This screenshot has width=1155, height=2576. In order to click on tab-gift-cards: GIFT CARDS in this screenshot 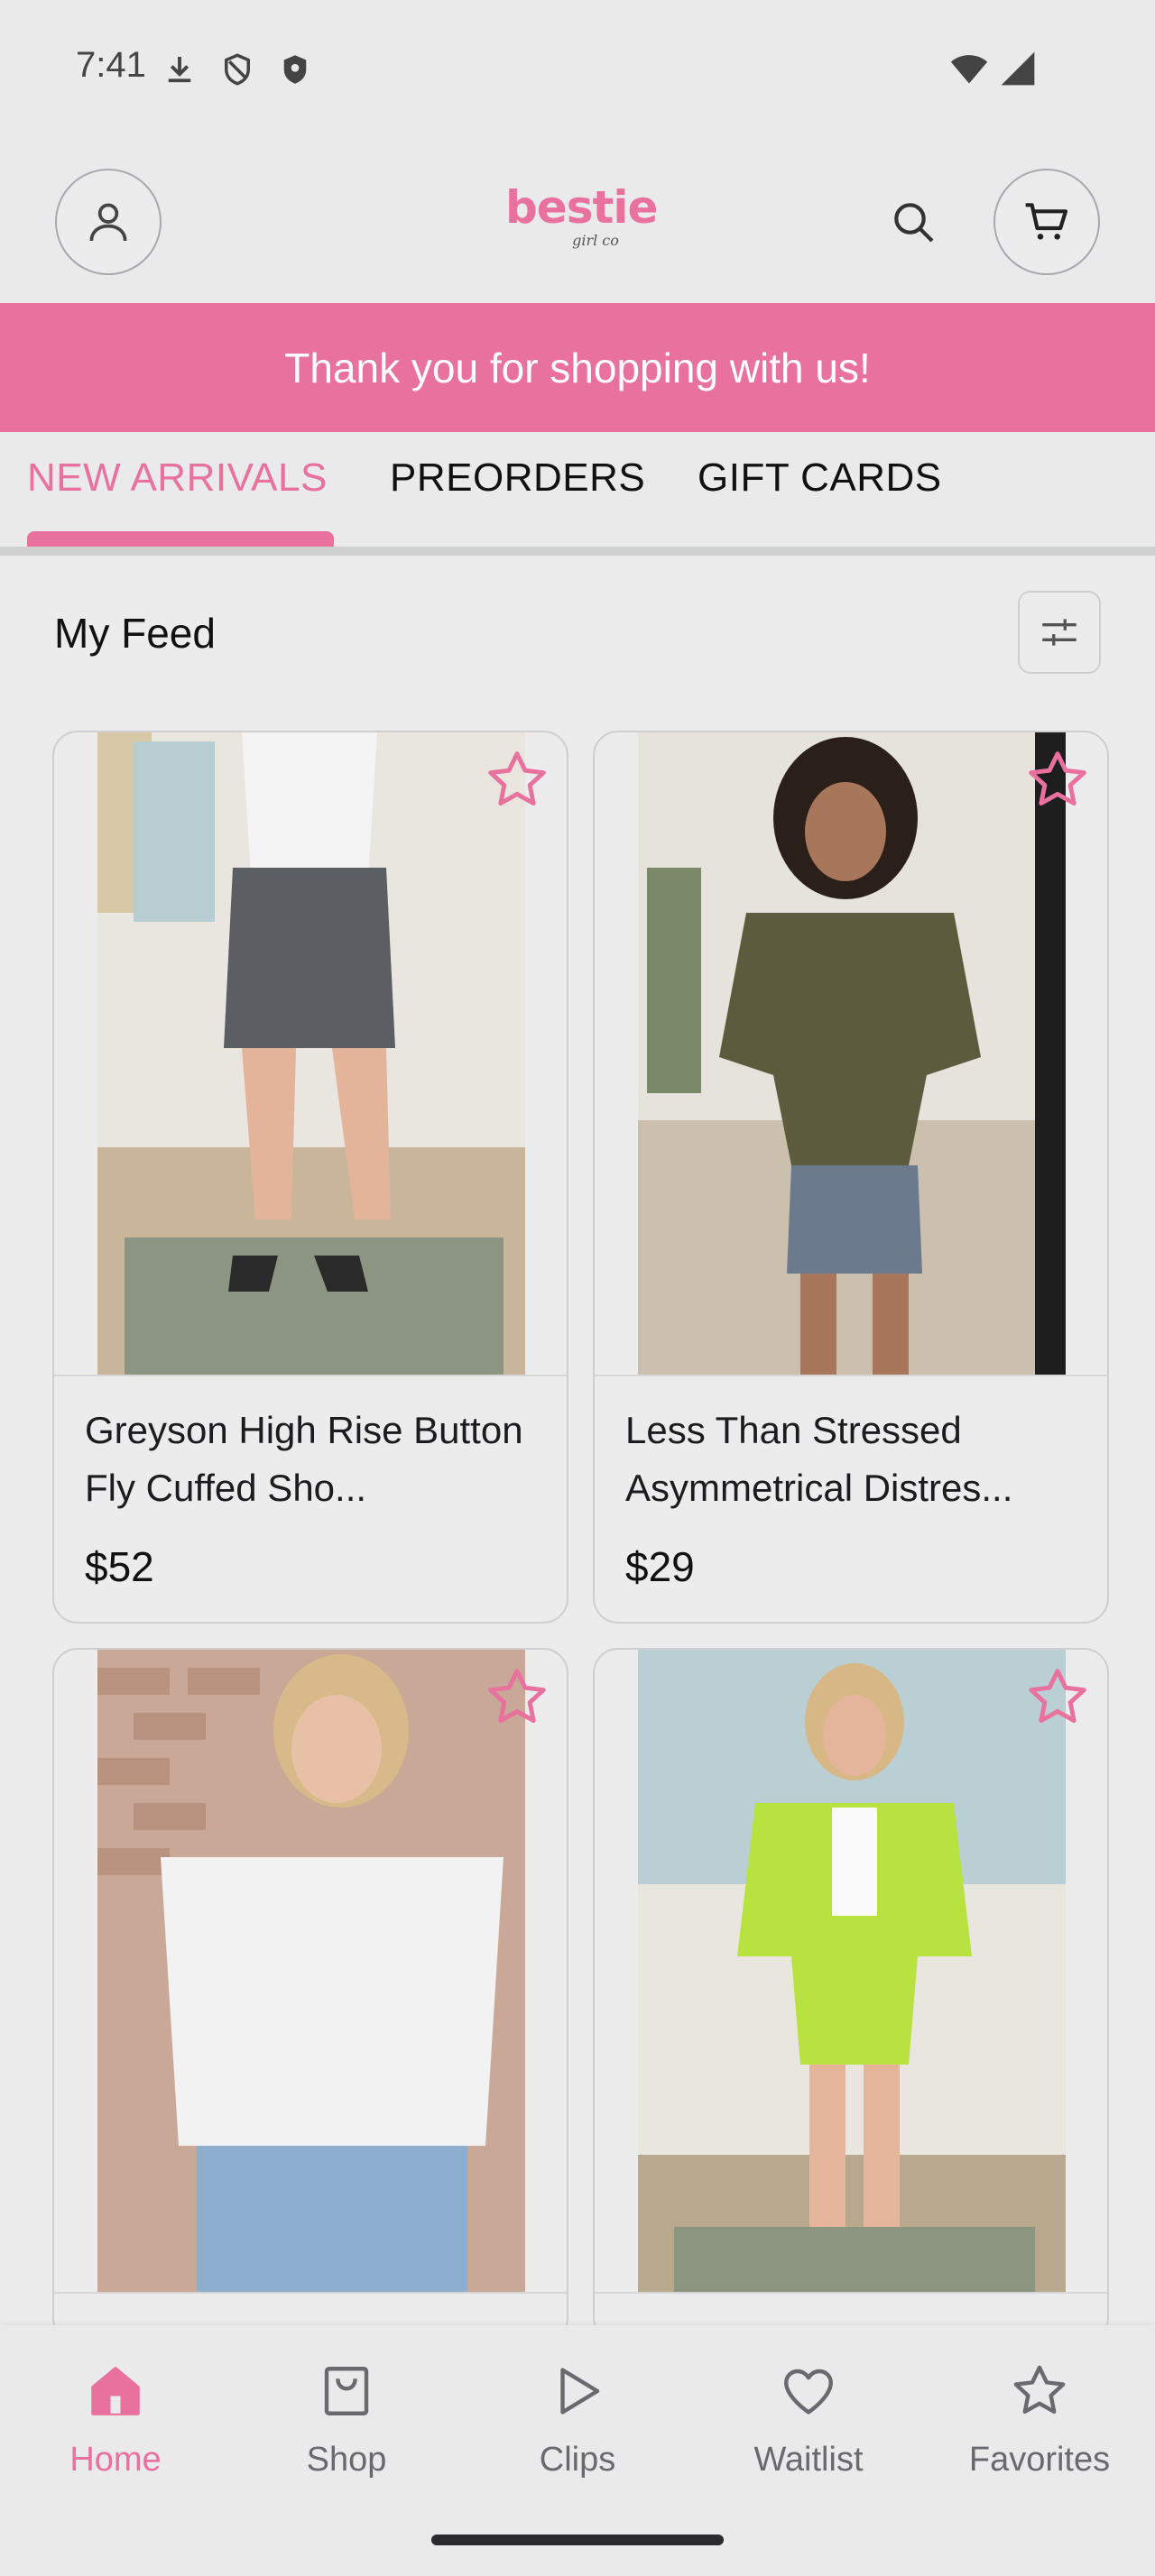, I will do `click(820, 478)`.